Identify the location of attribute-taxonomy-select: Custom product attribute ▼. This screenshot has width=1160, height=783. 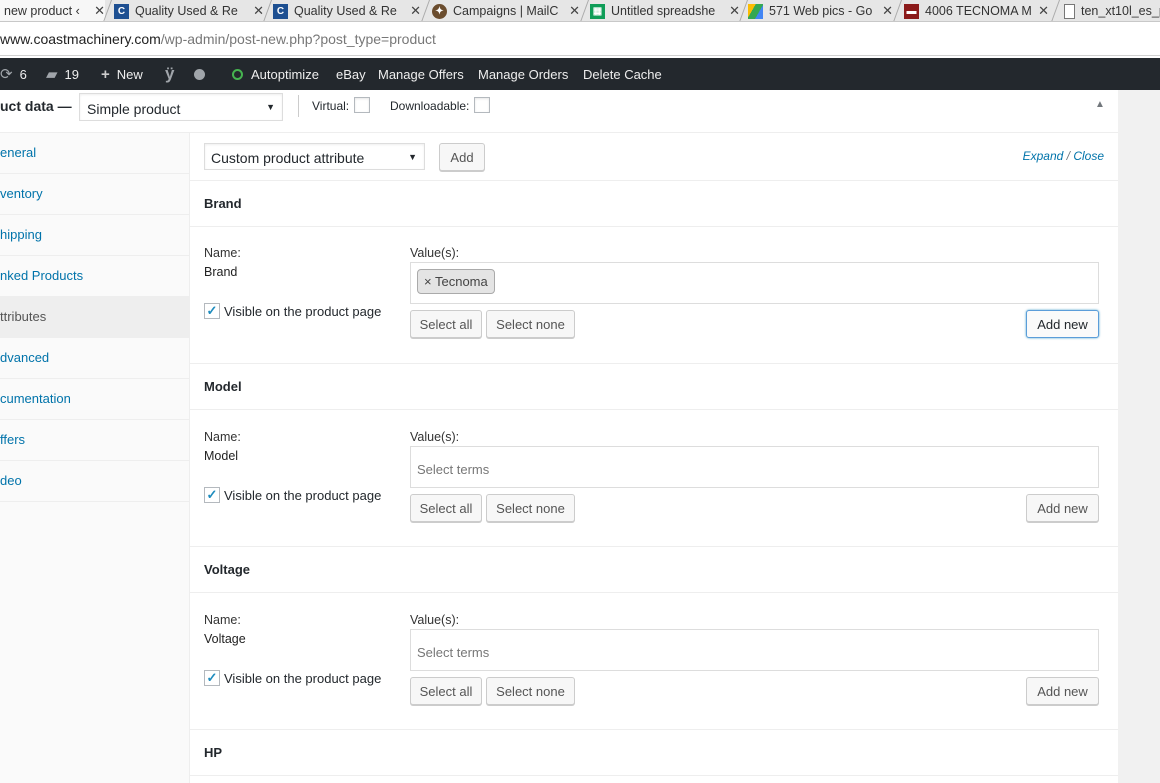
(314, 156).